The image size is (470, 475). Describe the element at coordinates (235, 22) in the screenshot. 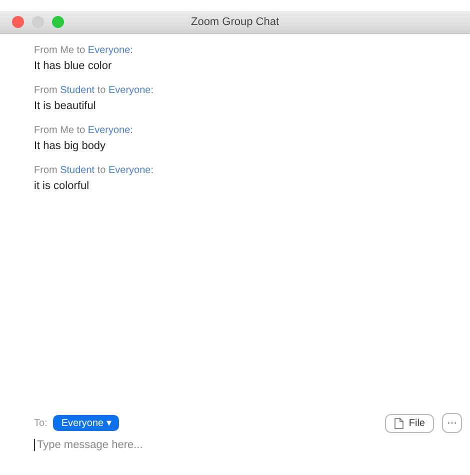

I see `window-title: Zoom Group Chat` at that location.